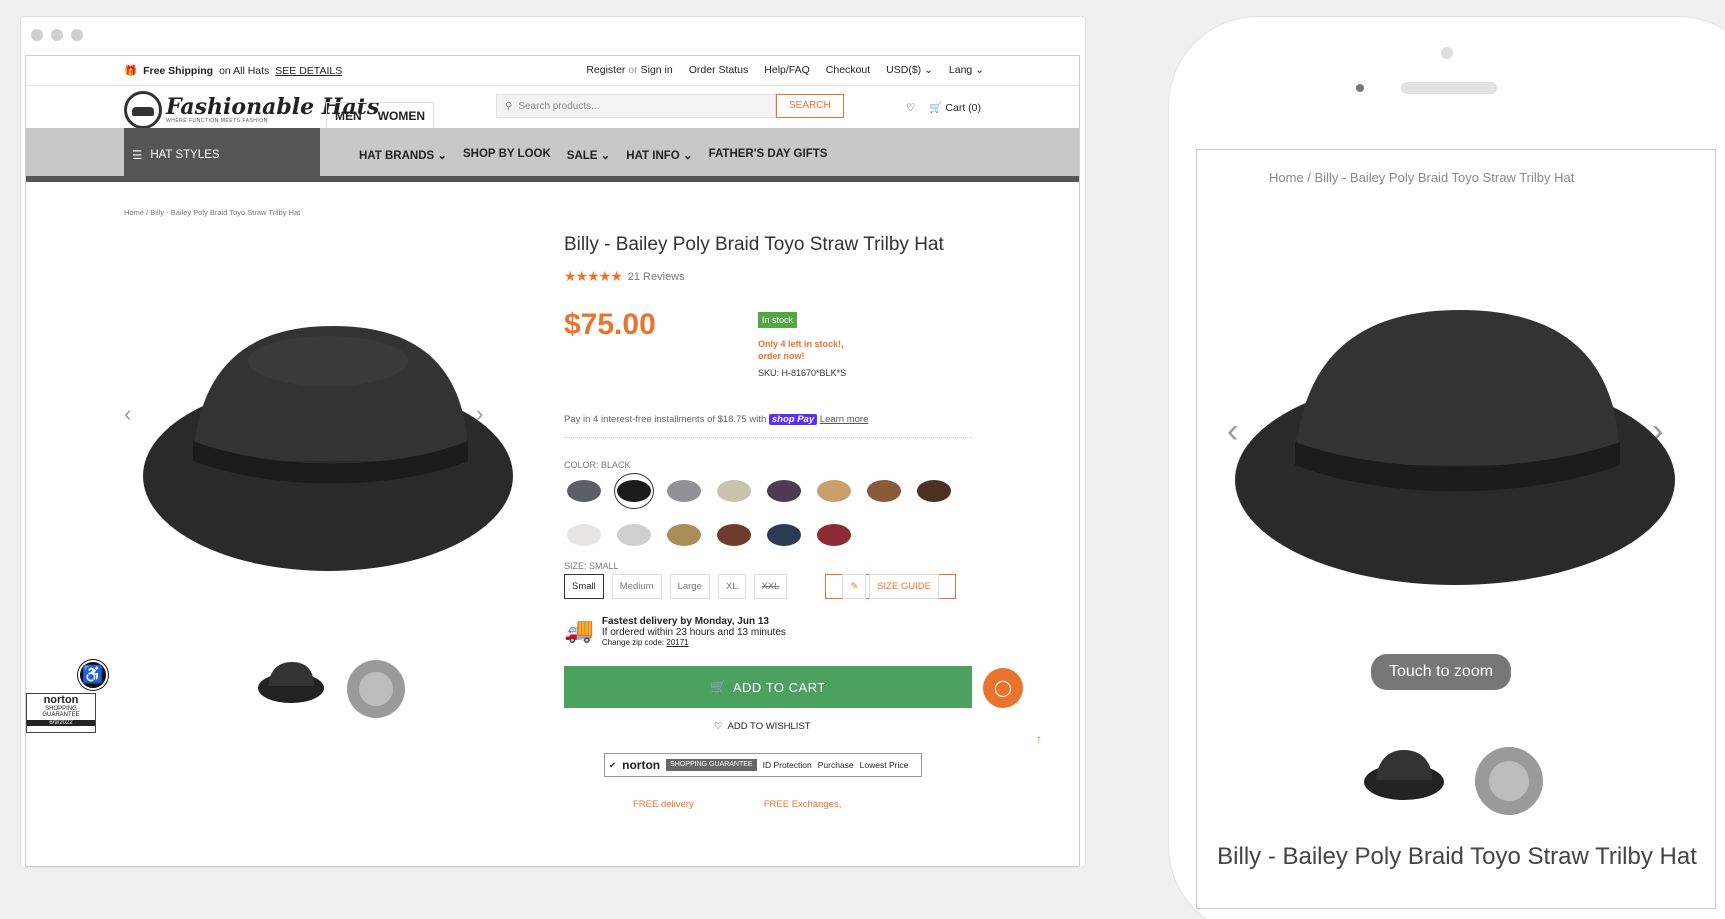  What do you see at coordinates (178, 70) in the screenshot?
I see `free-shipping-label: Free Shipping` at bounding box center [178, 70].